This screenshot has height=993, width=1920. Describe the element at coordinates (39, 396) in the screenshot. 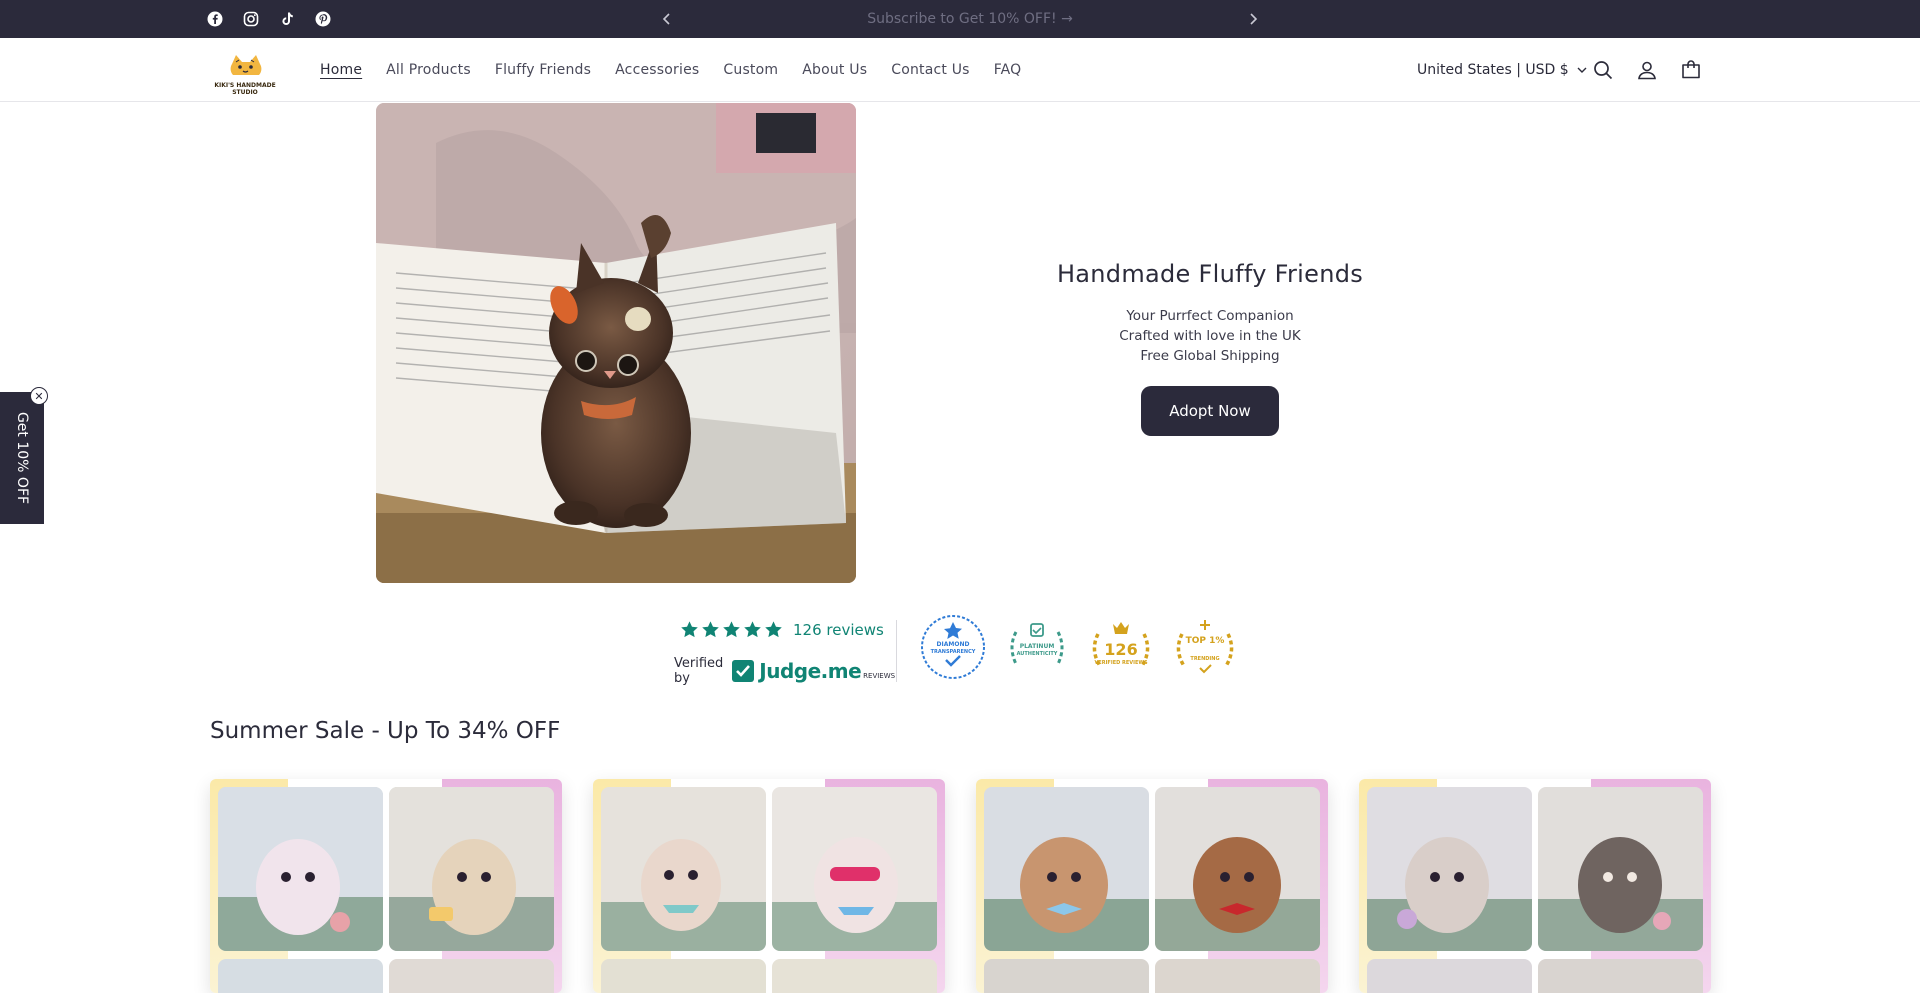

I see `close-icon: ✕` at that location.